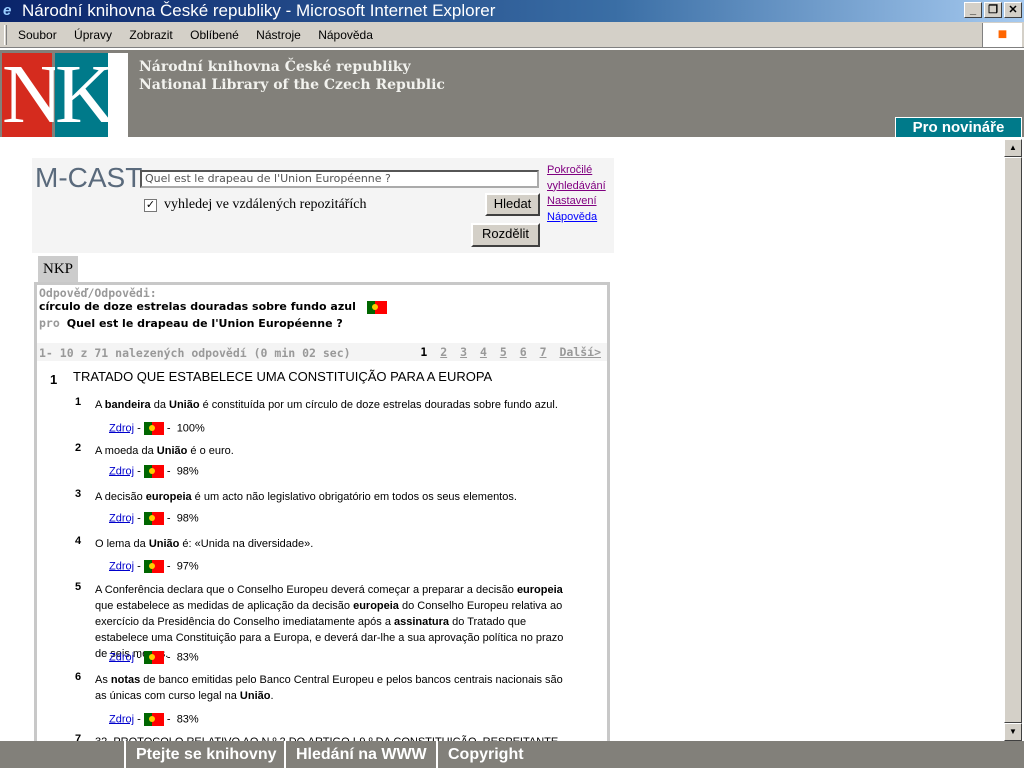 The height and width of the screenshot is (768, 1024). Describe the element at coordinates (187, 566) in the screenshot. I see `match-score: 97%` at that location.